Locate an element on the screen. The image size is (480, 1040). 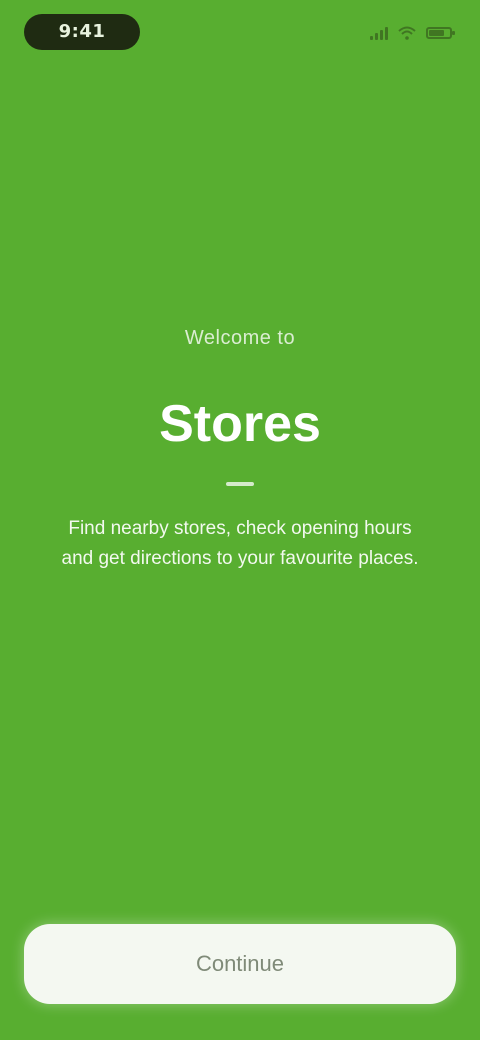
battery-icon is located at coordinates (440, 33).